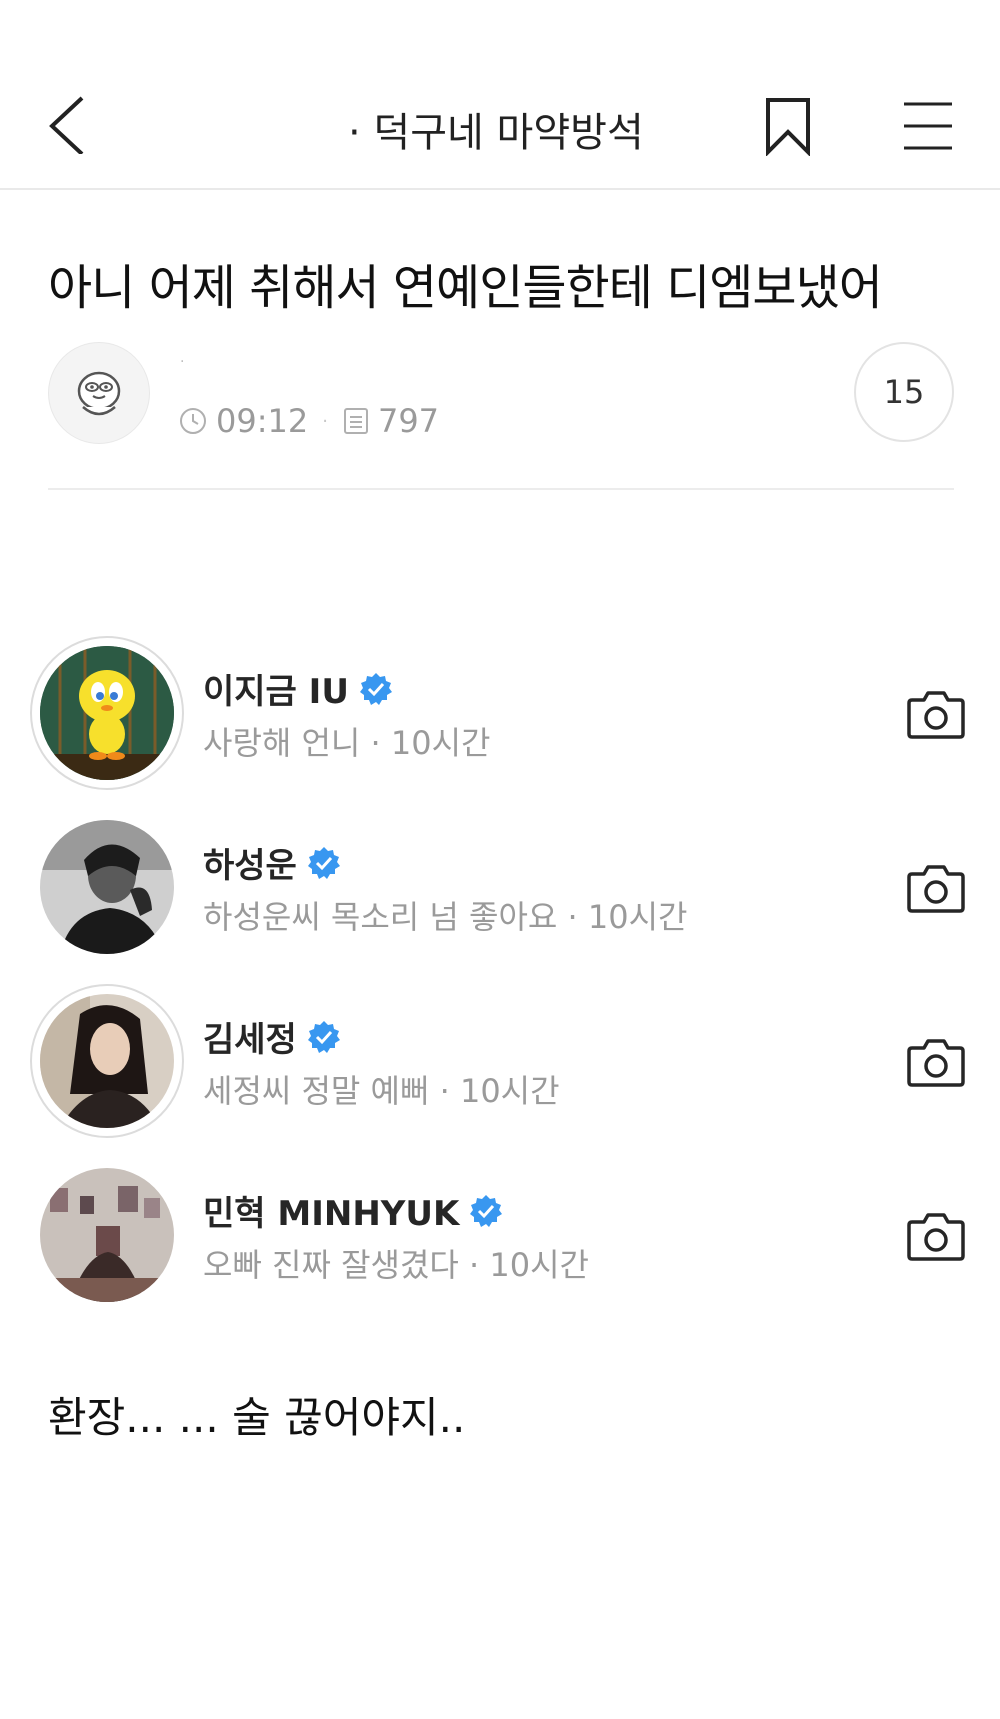  What do you see at coordinates (66, 126) in the screenshot?
I see `back-arrow-icon` at bounding box center [66, 126].